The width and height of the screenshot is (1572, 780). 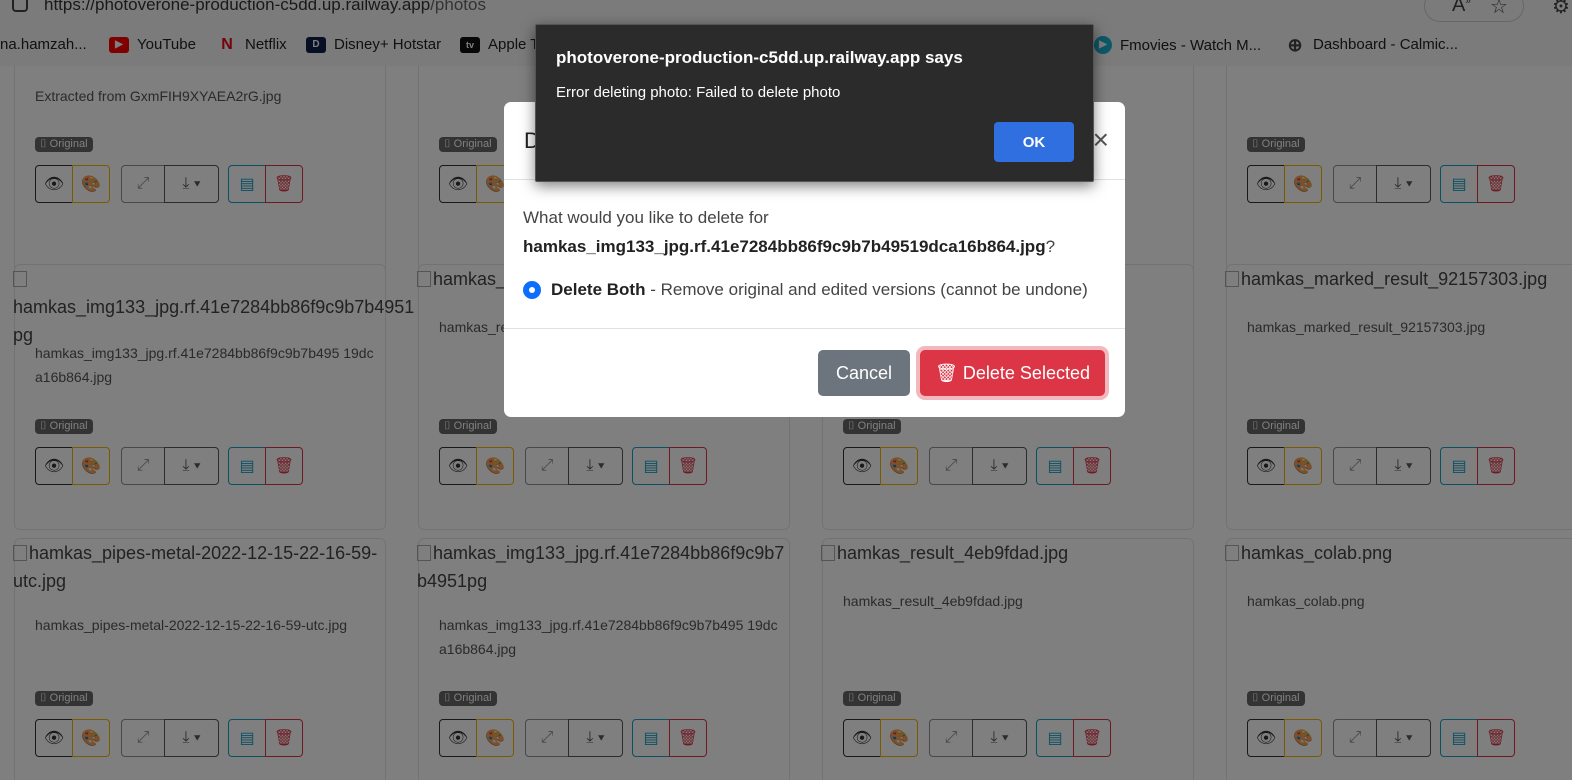 I want to click on close-icon: ×, so click(x=1101, y=140).